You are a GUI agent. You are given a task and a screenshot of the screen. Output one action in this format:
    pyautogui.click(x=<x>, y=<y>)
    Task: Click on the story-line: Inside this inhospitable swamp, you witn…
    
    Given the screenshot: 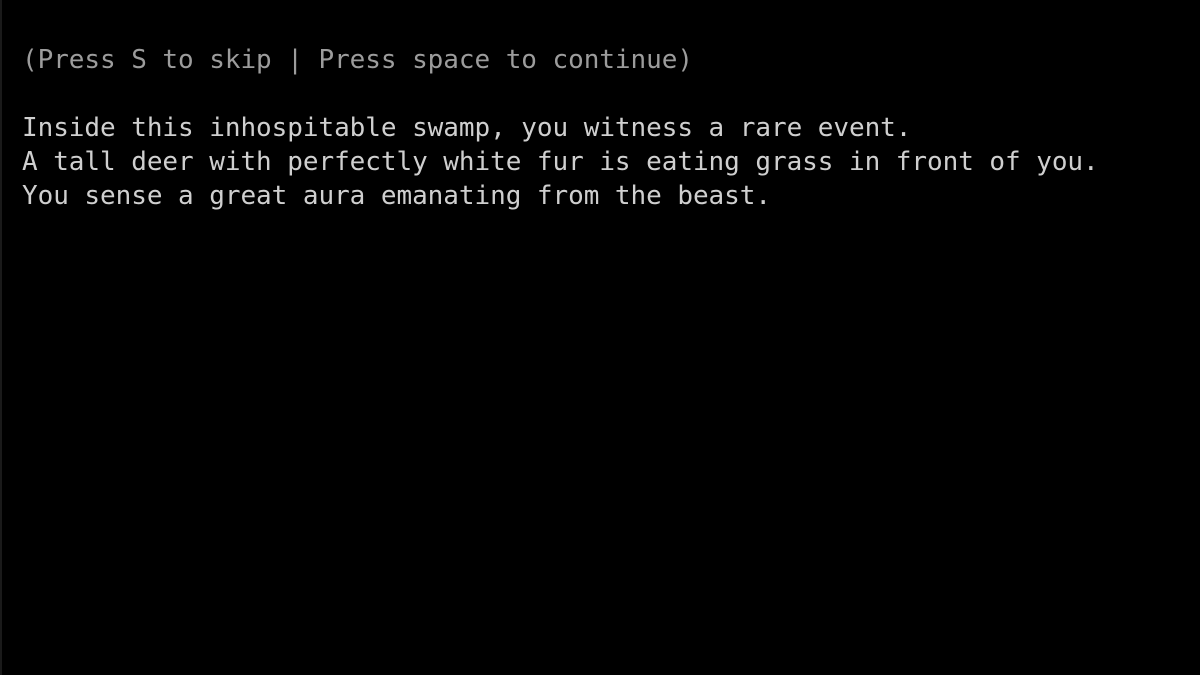 What is the action you would take?
    pyautogui.click(x=467, y=128)
    